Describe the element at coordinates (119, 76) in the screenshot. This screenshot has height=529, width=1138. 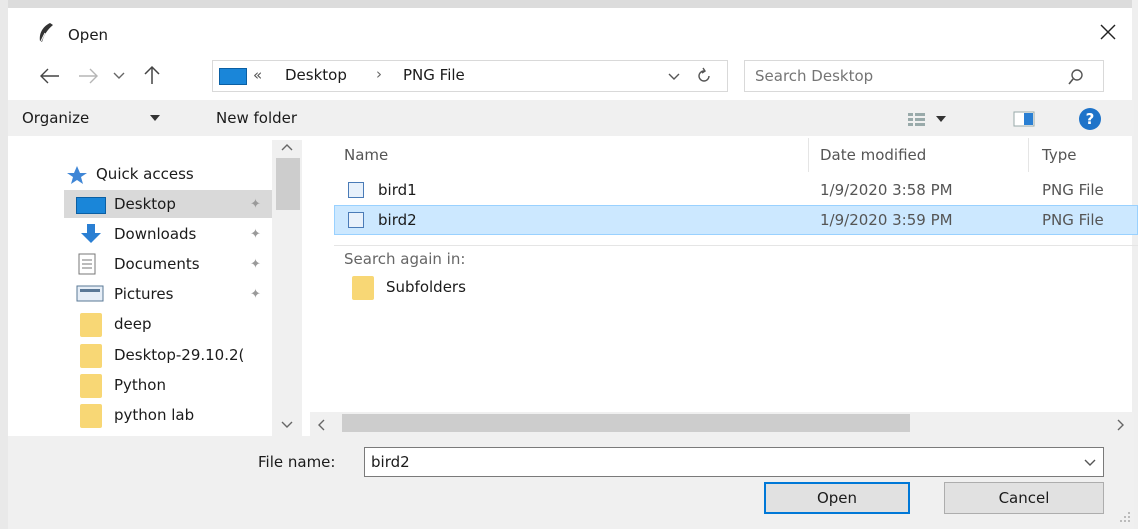
I see `recent-locations-chevron-icon` at that location.